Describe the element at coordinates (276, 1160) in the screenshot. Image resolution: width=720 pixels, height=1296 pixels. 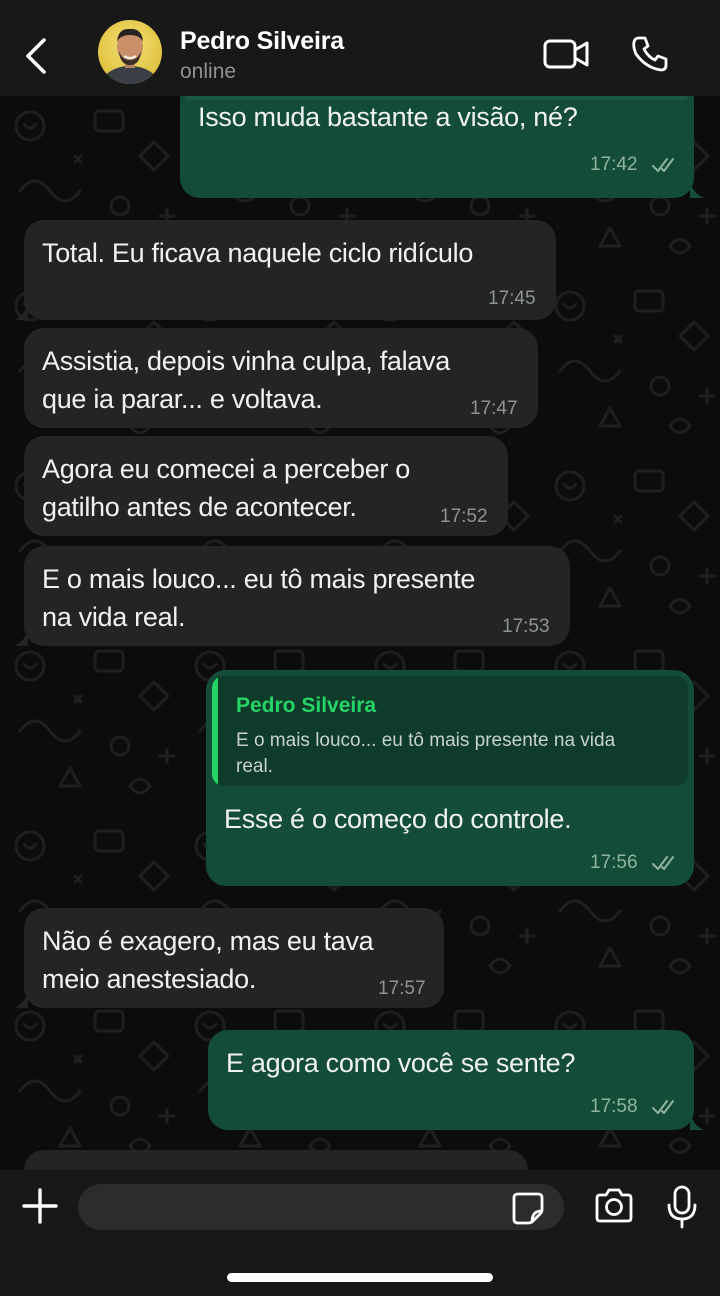
I see `message-bubble-incoming-partial` at that location.